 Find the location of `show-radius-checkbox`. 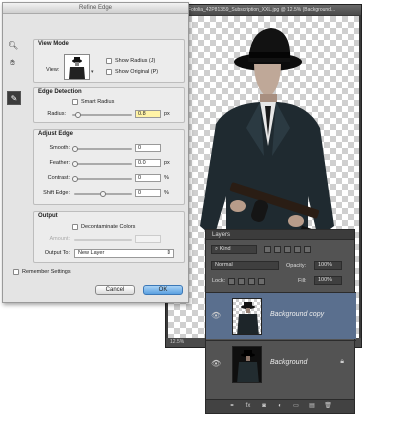

show-radius-checkbox is located at coordinates (109, 61).